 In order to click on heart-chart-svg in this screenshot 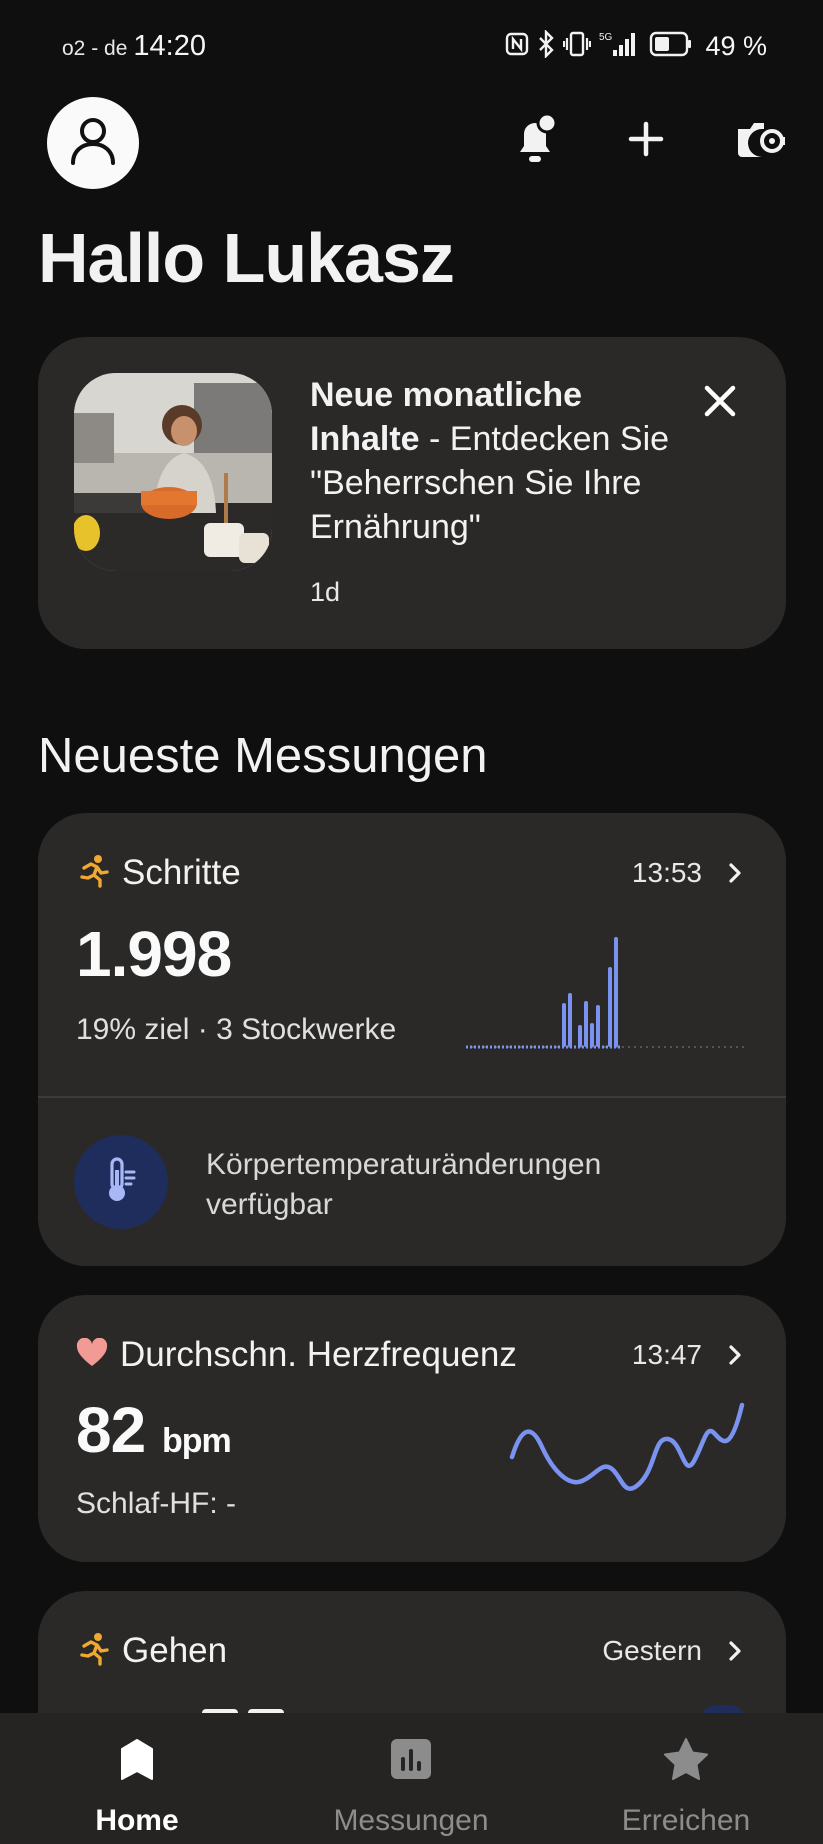, I will do `click(627, 1446)`.